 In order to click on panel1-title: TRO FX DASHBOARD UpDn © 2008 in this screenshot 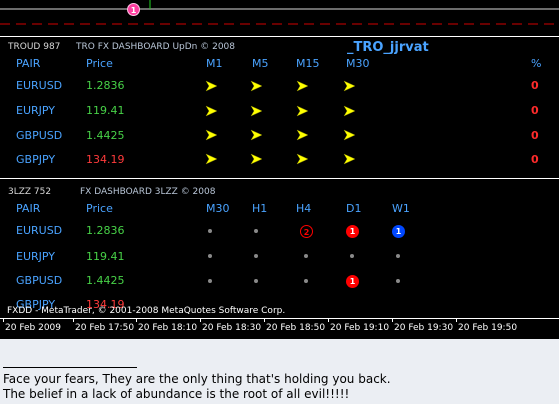, I will do `click(156, 47)`.